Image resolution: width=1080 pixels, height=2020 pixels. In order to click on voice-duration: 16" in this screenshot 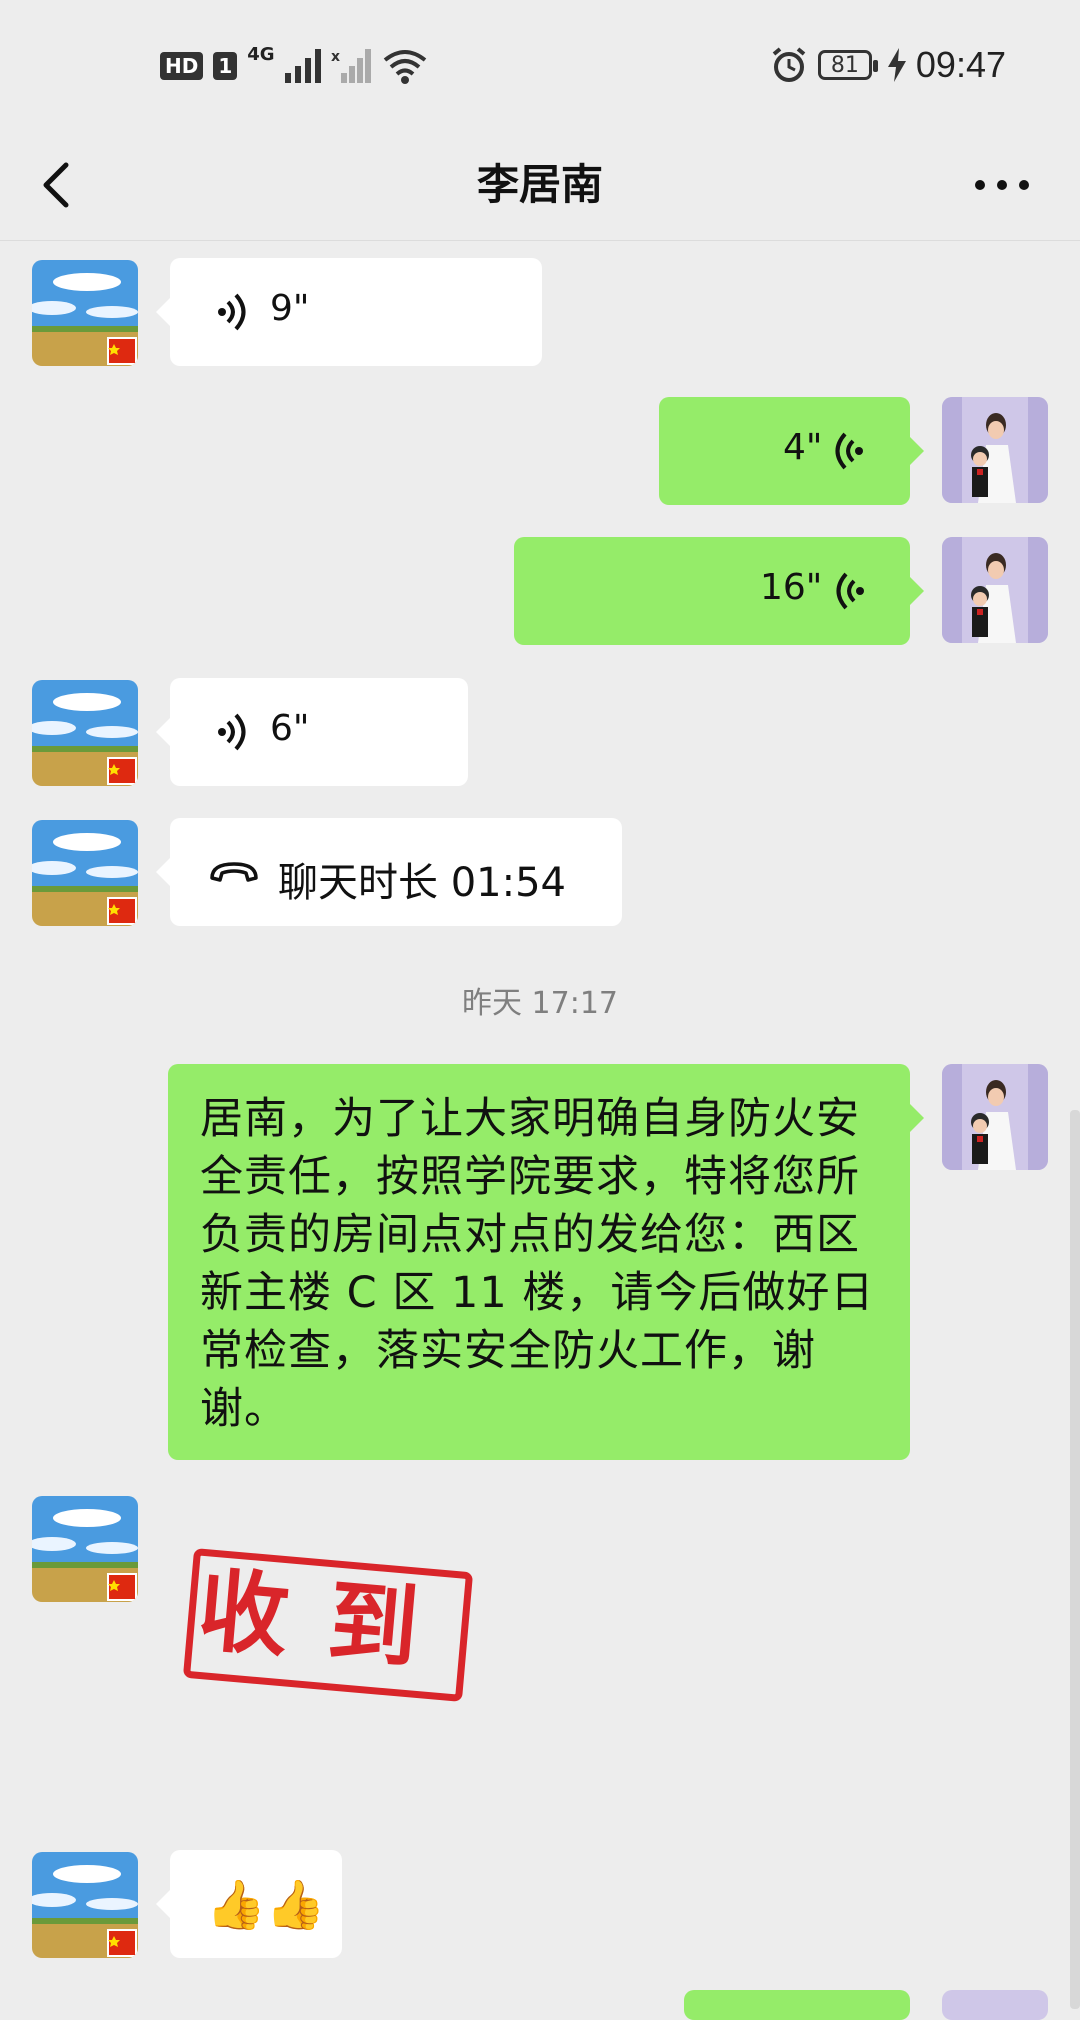, I will do `click(791, 587)`.